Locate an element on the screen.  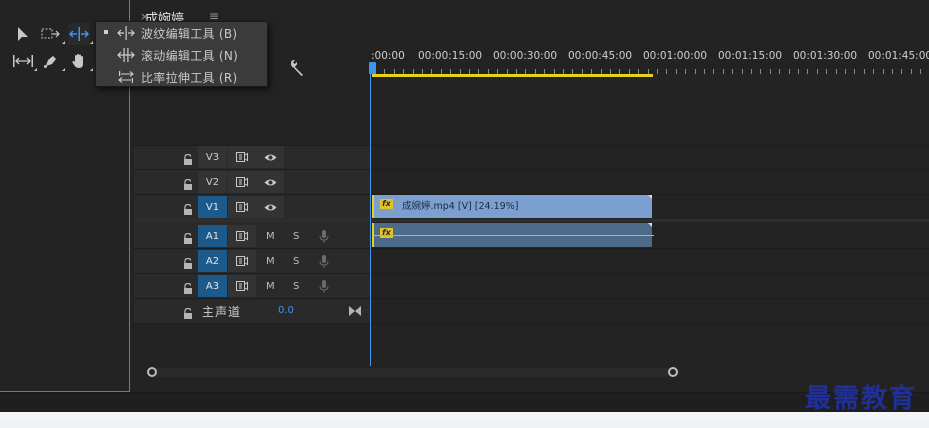
ruler-label: :00:00 is located at coordinates (388, 56).